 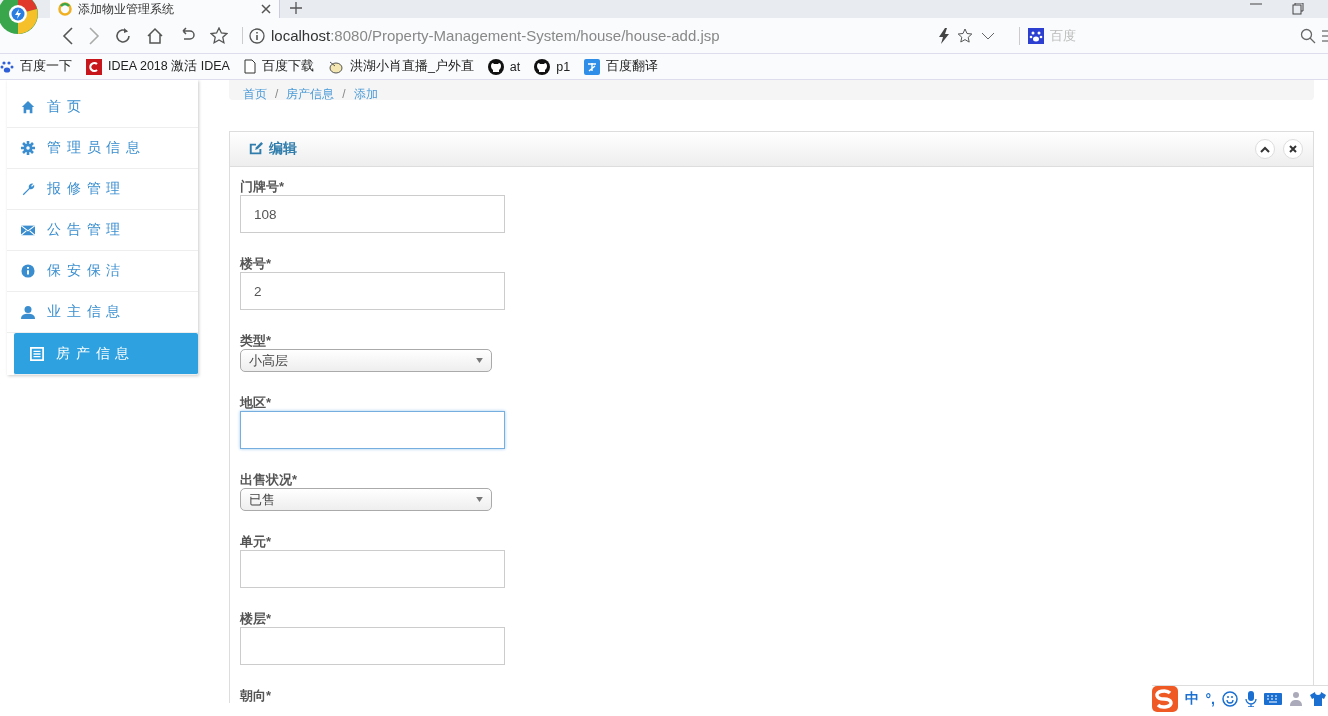 I want to click on input-mode-toggle: 中, so click(x=1191, y=699).